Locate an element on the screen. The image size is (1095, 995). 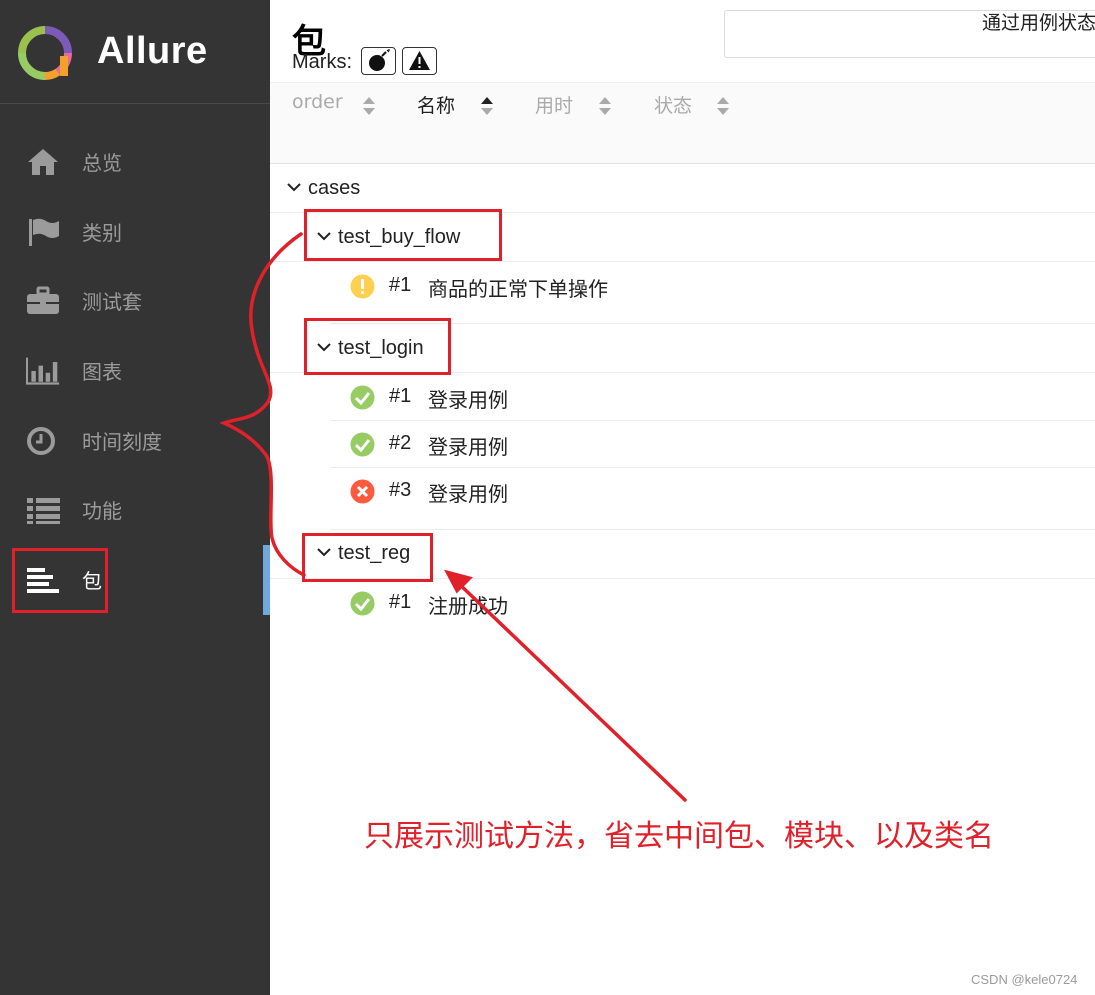
test-case-row: #1 登录用例 is located at coordinates (712, 397).